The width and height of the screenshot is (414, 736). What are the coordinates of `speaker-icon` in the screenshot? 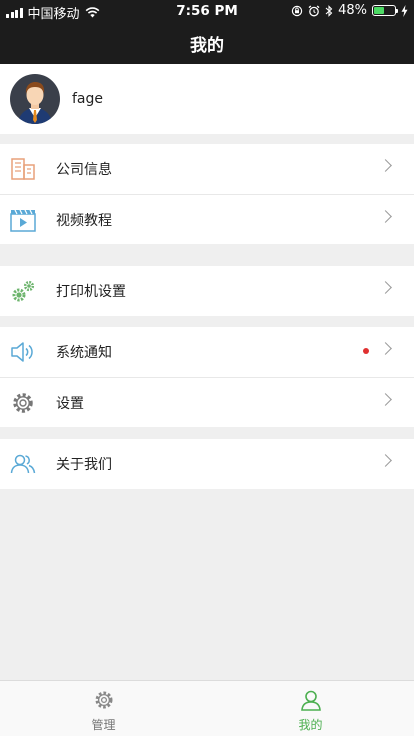 It's located at (23, 352).